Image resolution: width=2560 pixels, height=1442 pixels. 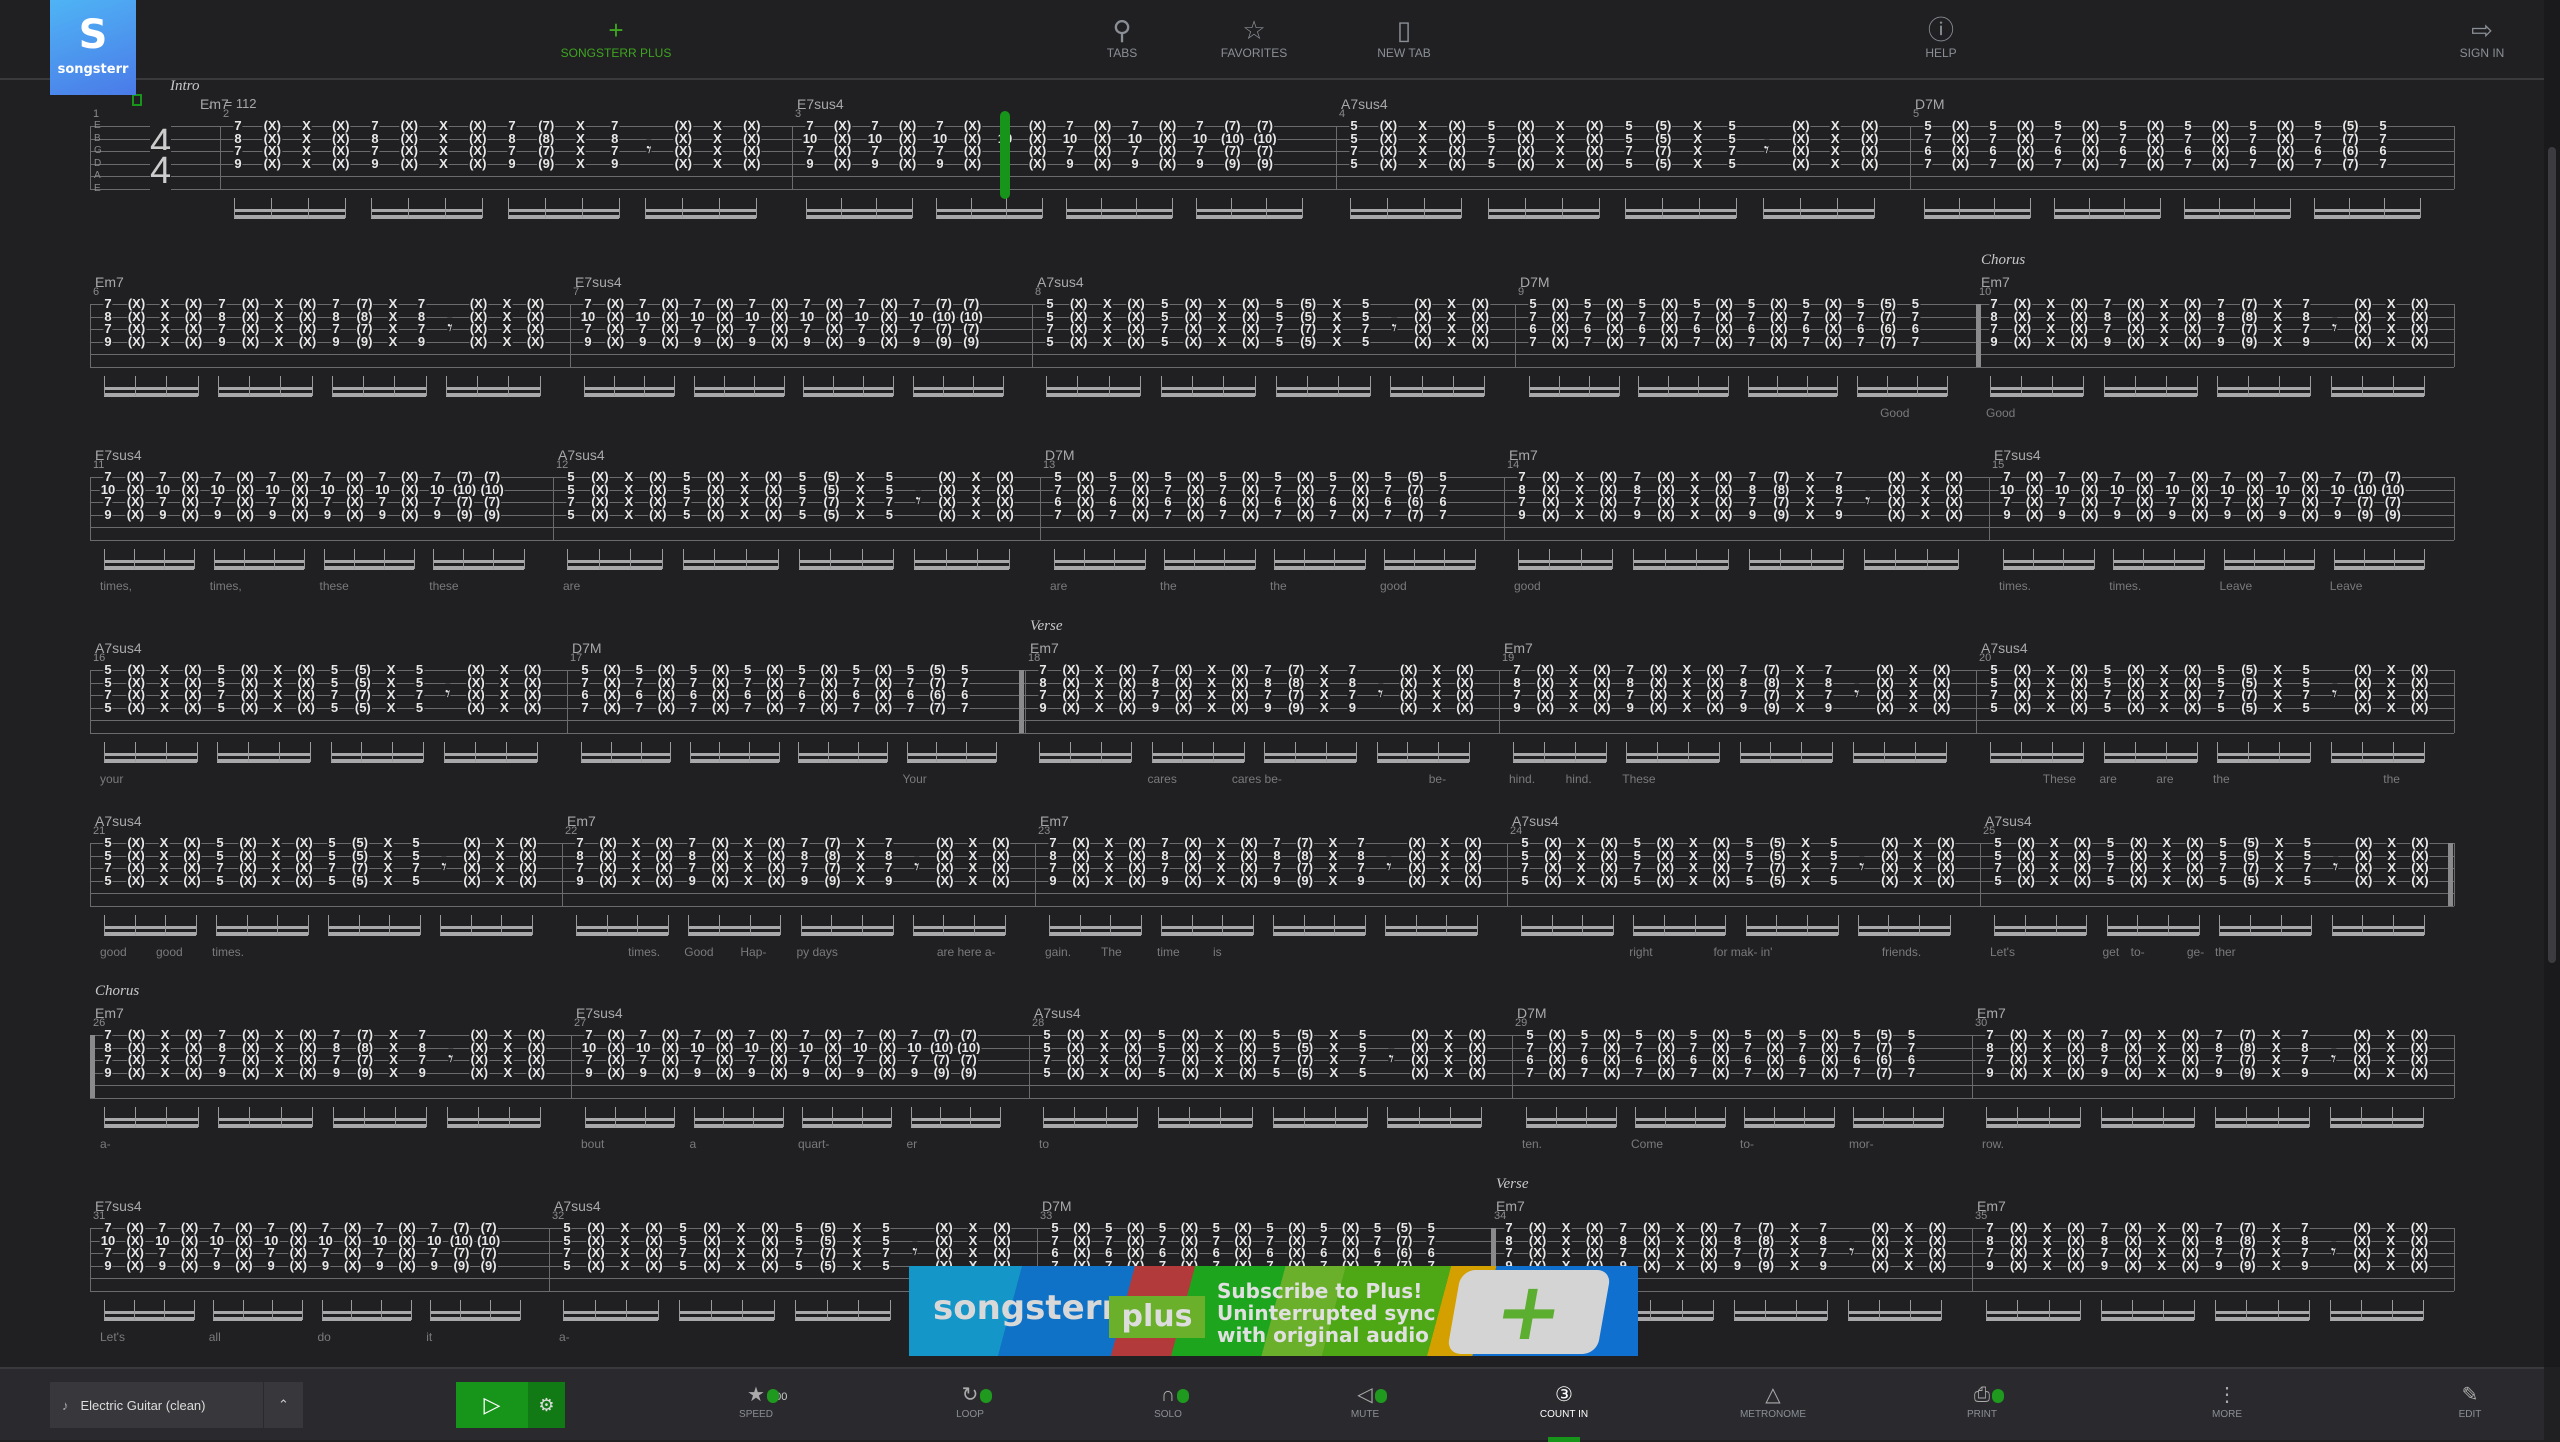 I want to click on more-vertical-icon: ⋮, so click(x=2227, y=1395).